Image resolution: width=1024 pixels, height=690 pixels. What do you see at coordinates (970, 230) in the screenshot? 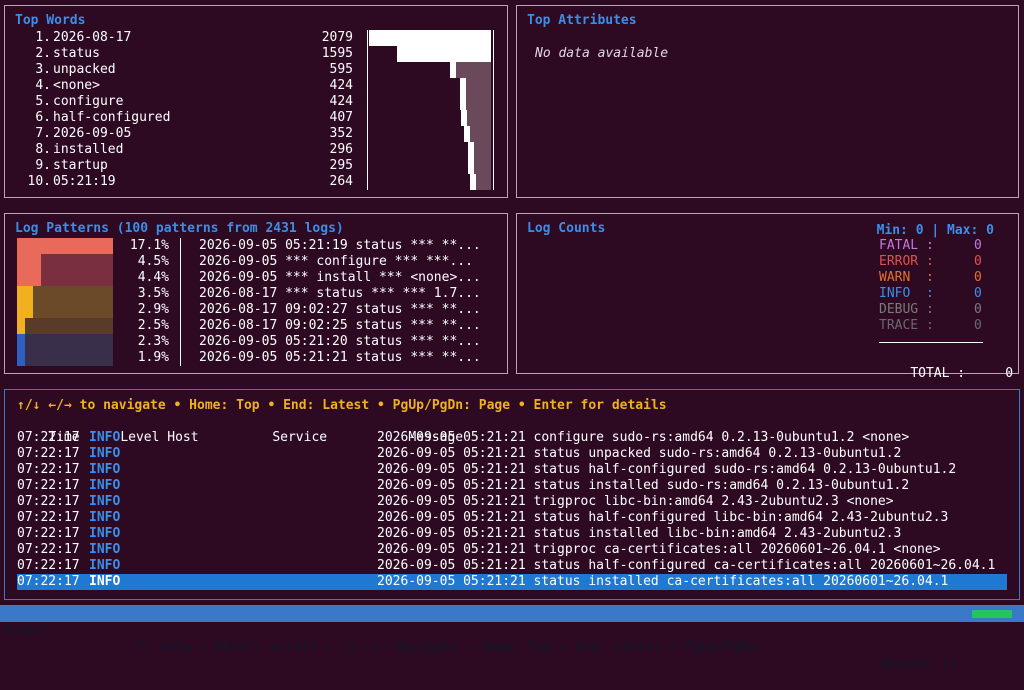
I see `max-label: Max: 0` at bounding box center [970, 230].